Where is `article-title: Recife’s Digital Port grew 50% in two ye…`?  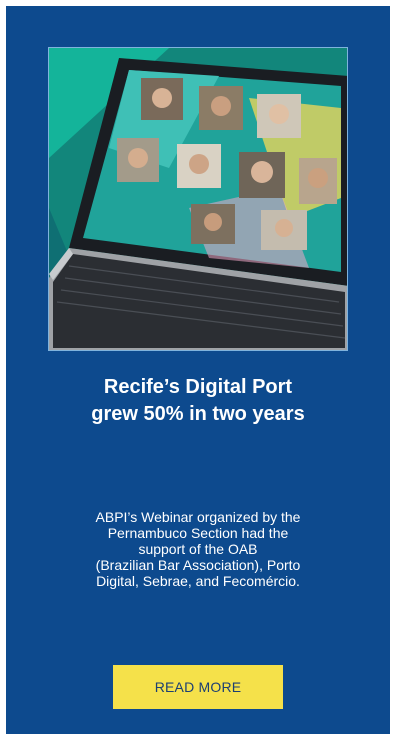 article-title: Recife’s Digital Port grew 50% in two ye… is located at coordinates (198, 401).